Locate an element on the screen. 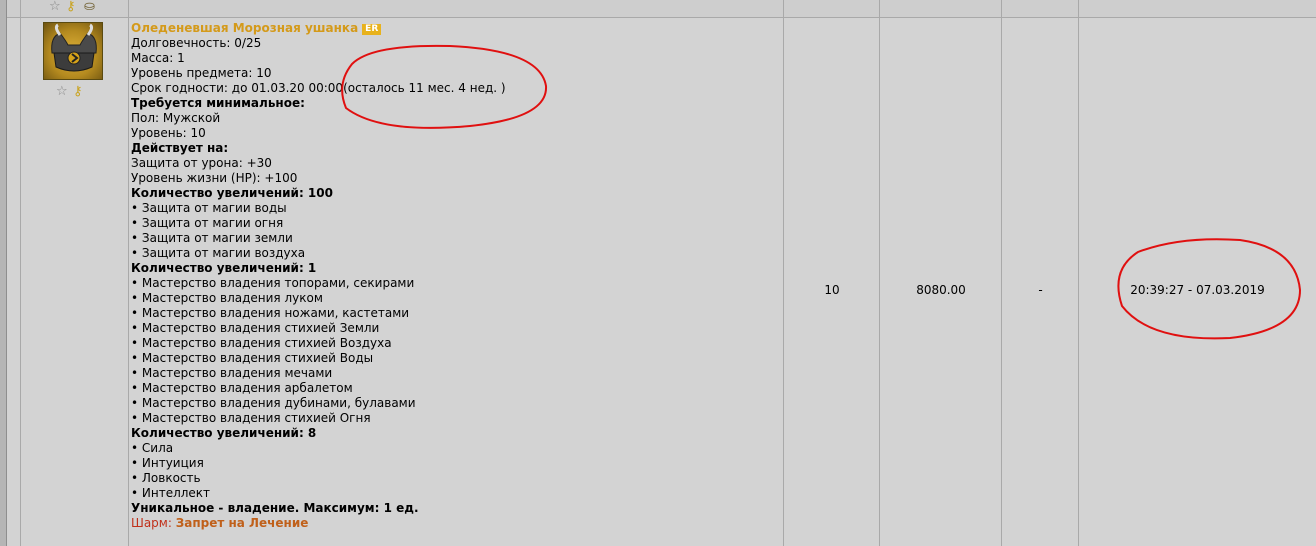  list-item: • Мастерство владения мечами is located at coordinates (232, 373).